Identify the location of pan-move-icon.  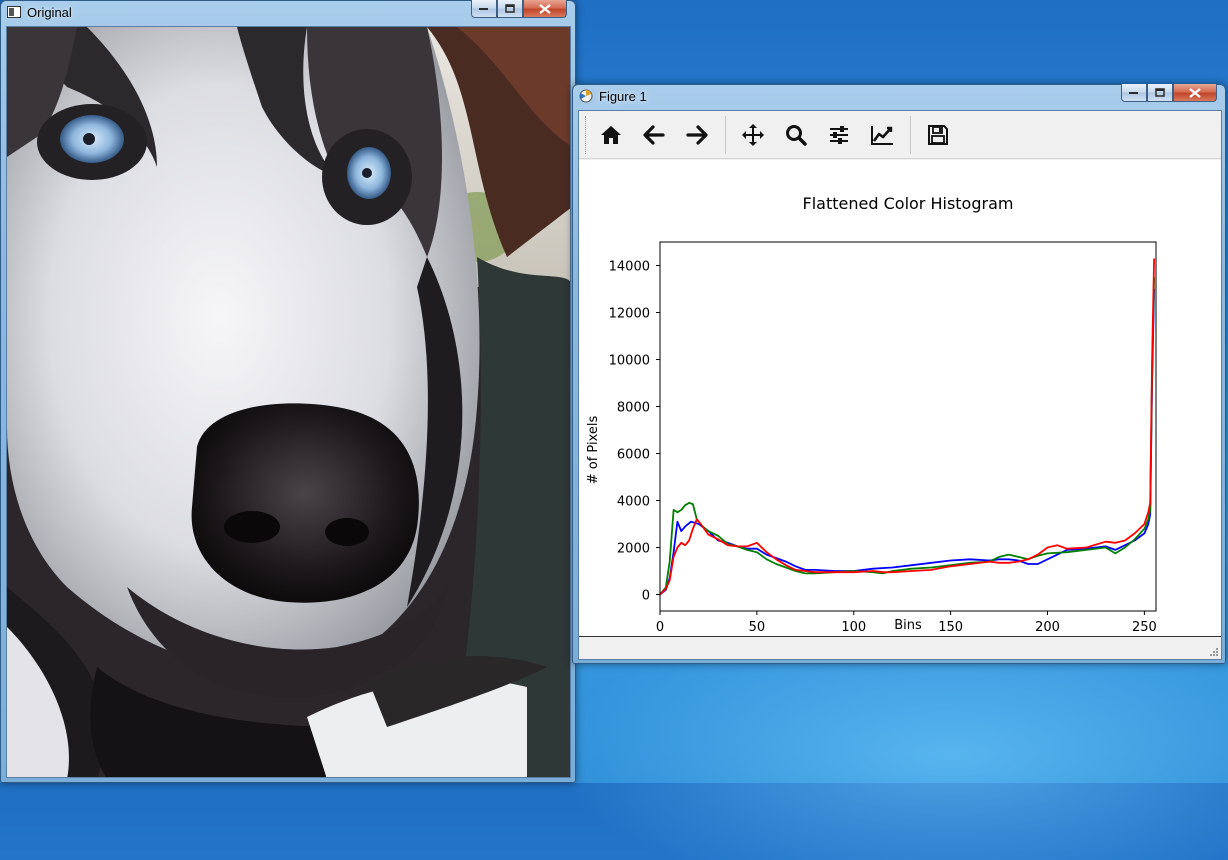
(753, 134).